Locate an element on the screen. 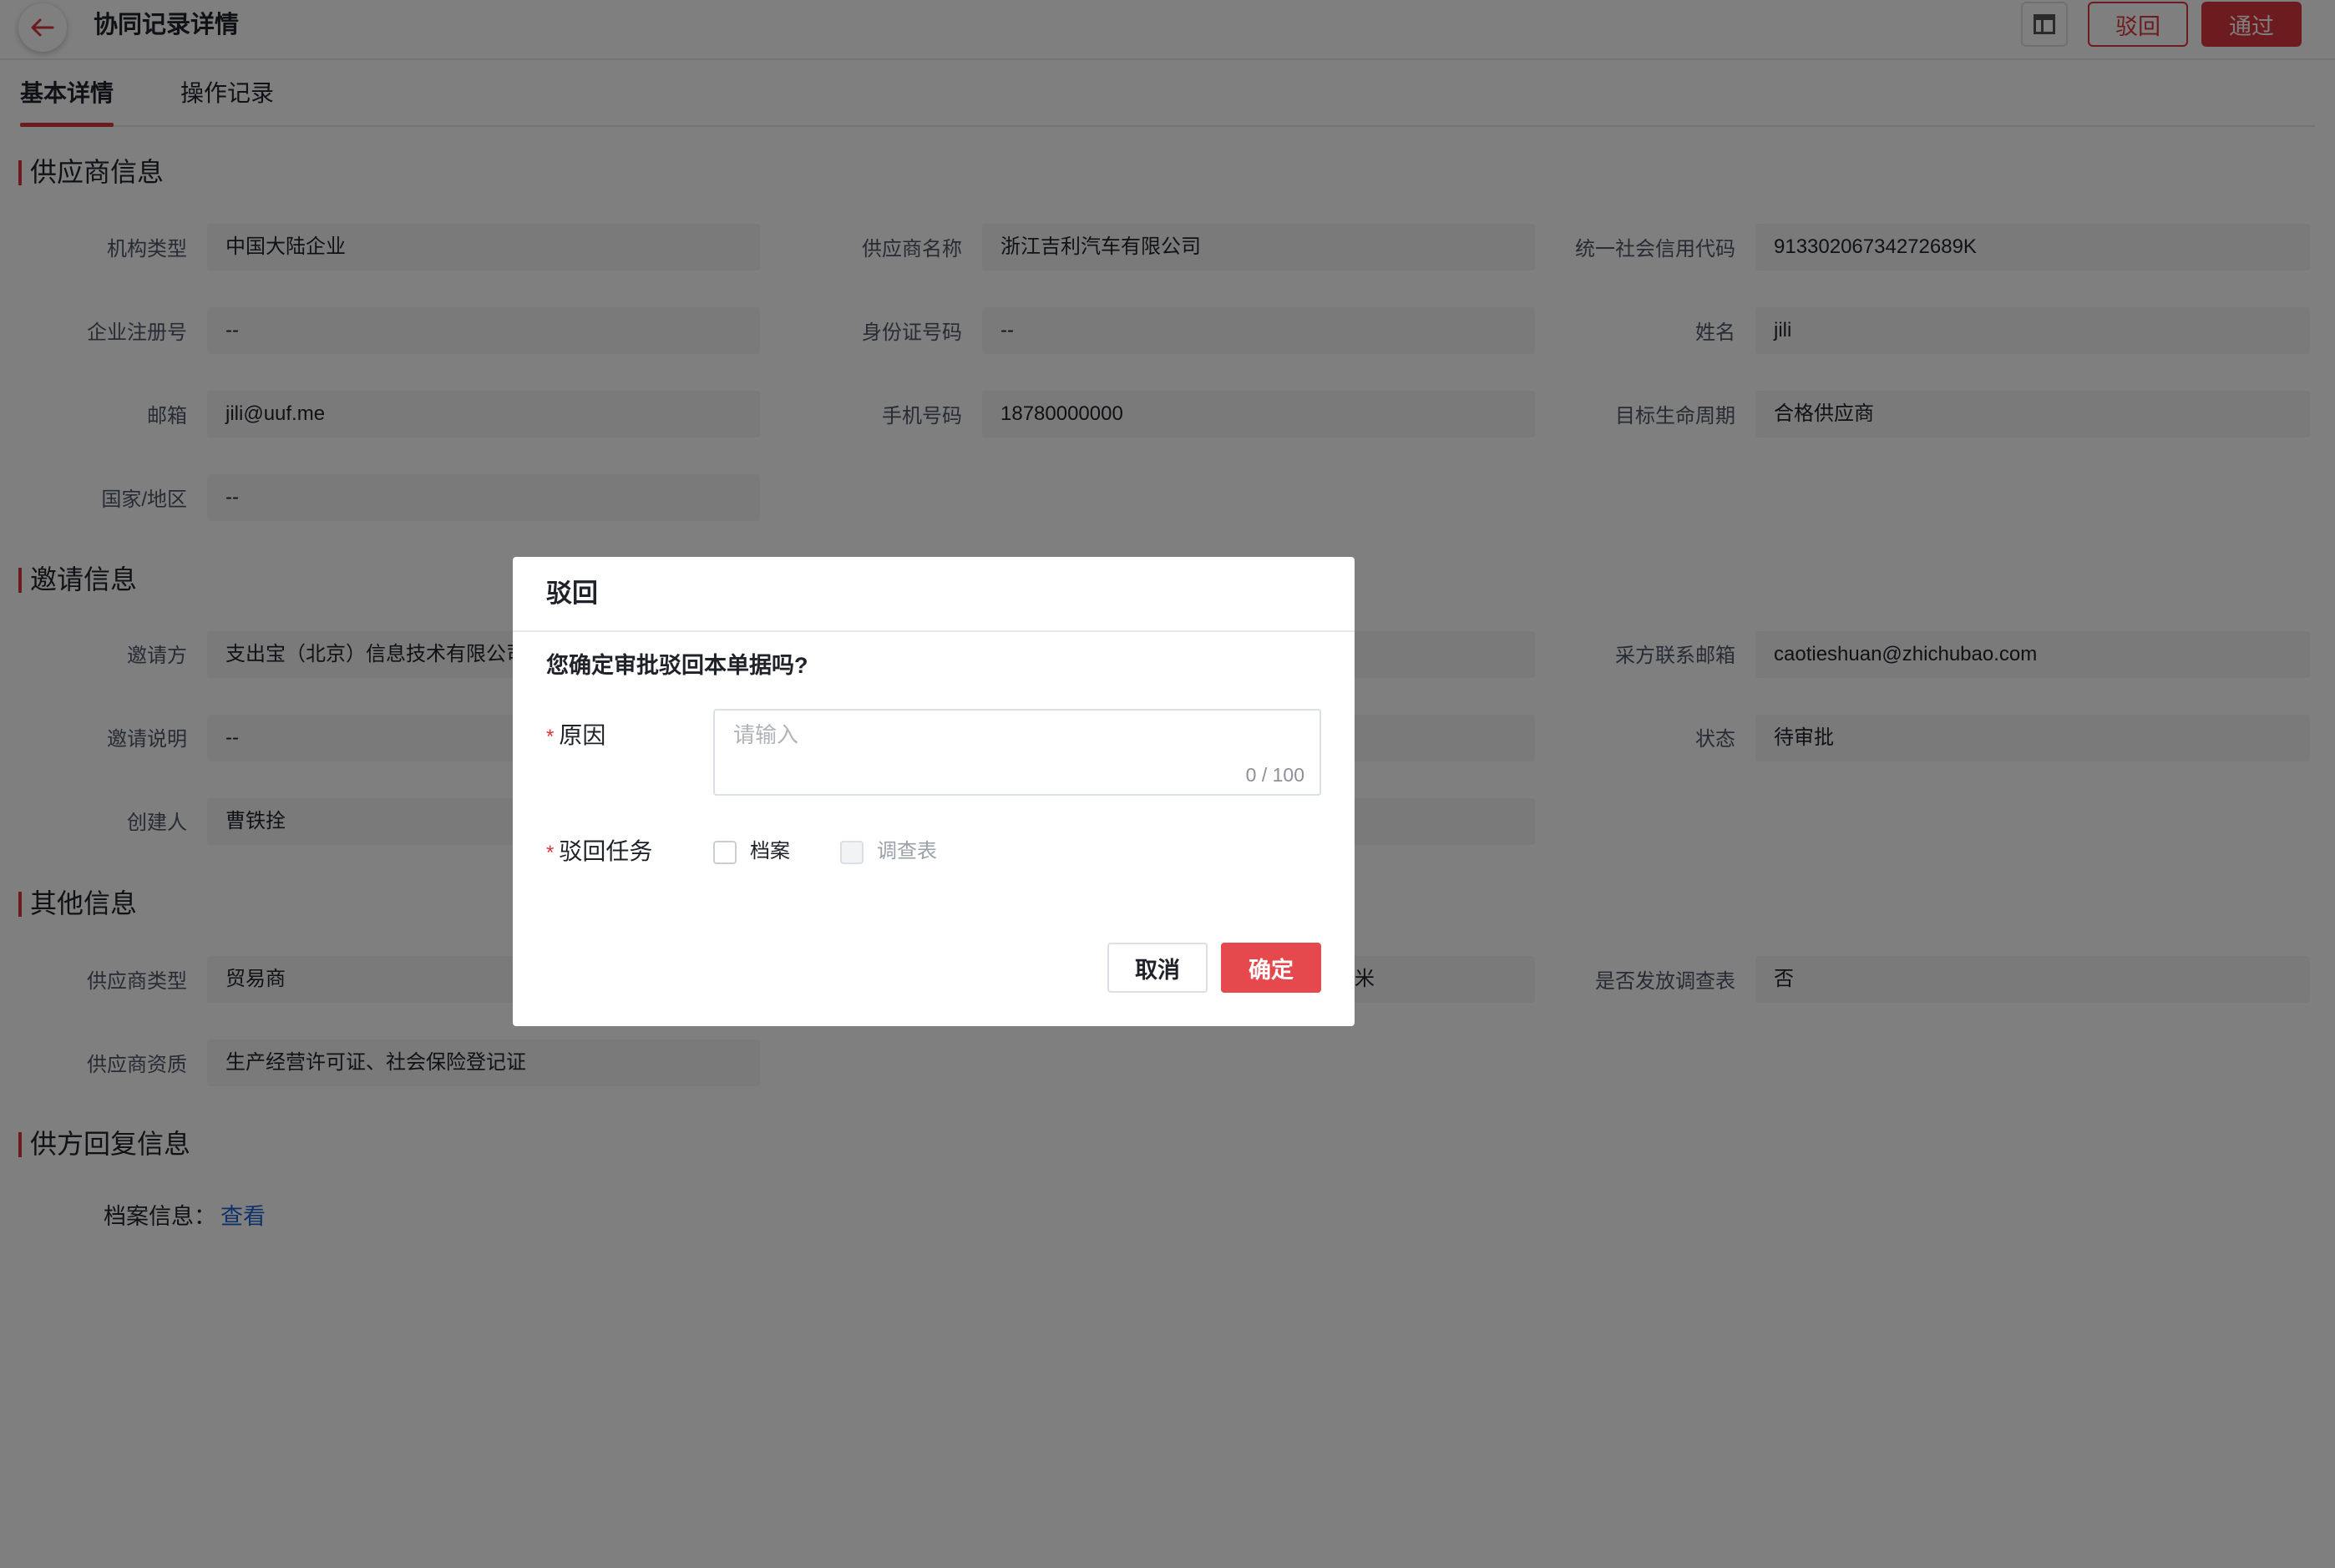 This screenshot has height=1568, width=2335. required-mark-task: * is located at coordinates (550, 853).